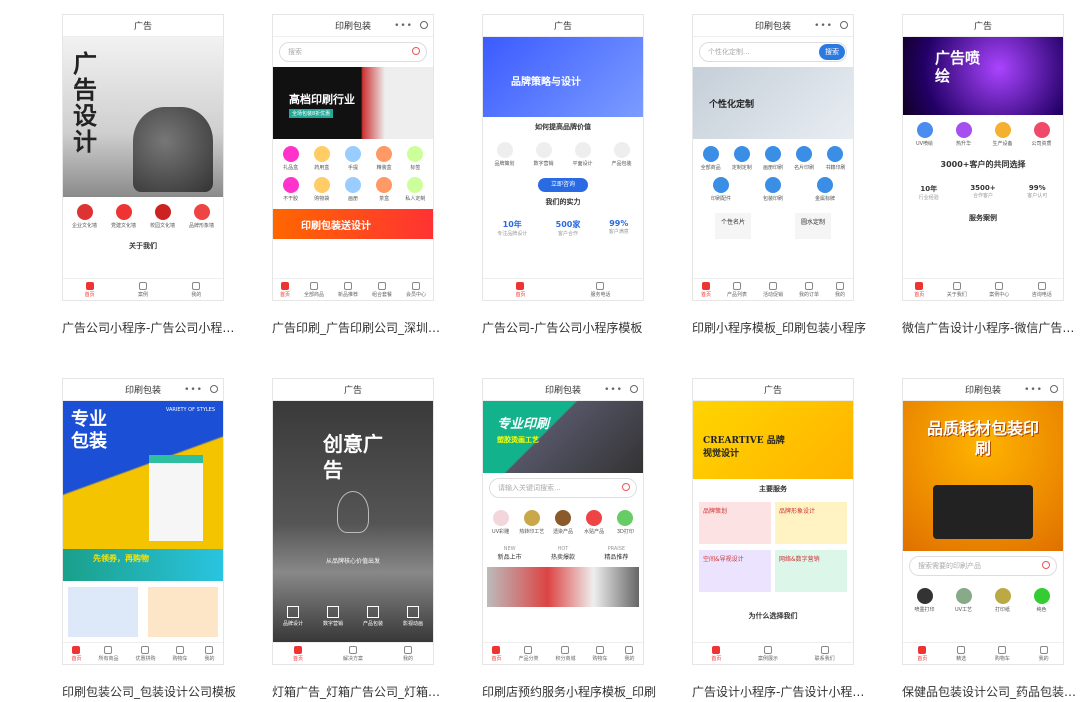 This screenshot has height=702, width=1080. I want to click on hero-banner: 专业印刷塑胶烫画工艺, so click(563, 437).